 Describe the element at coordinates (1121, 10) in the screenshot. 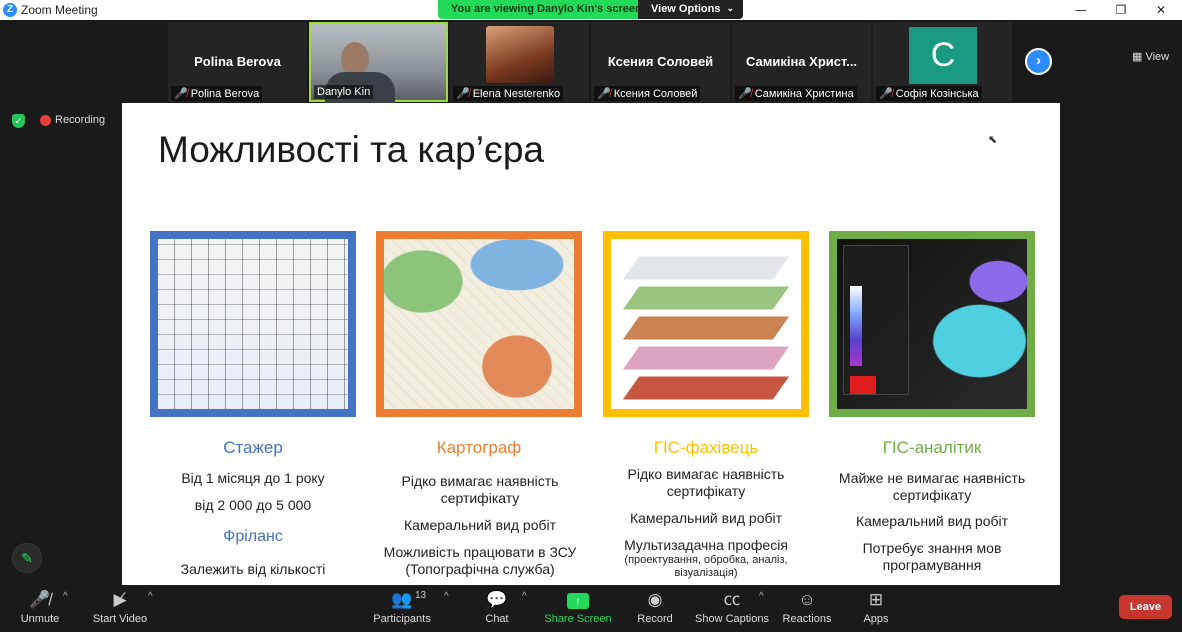

I see `restore-button: ❐` at that location.